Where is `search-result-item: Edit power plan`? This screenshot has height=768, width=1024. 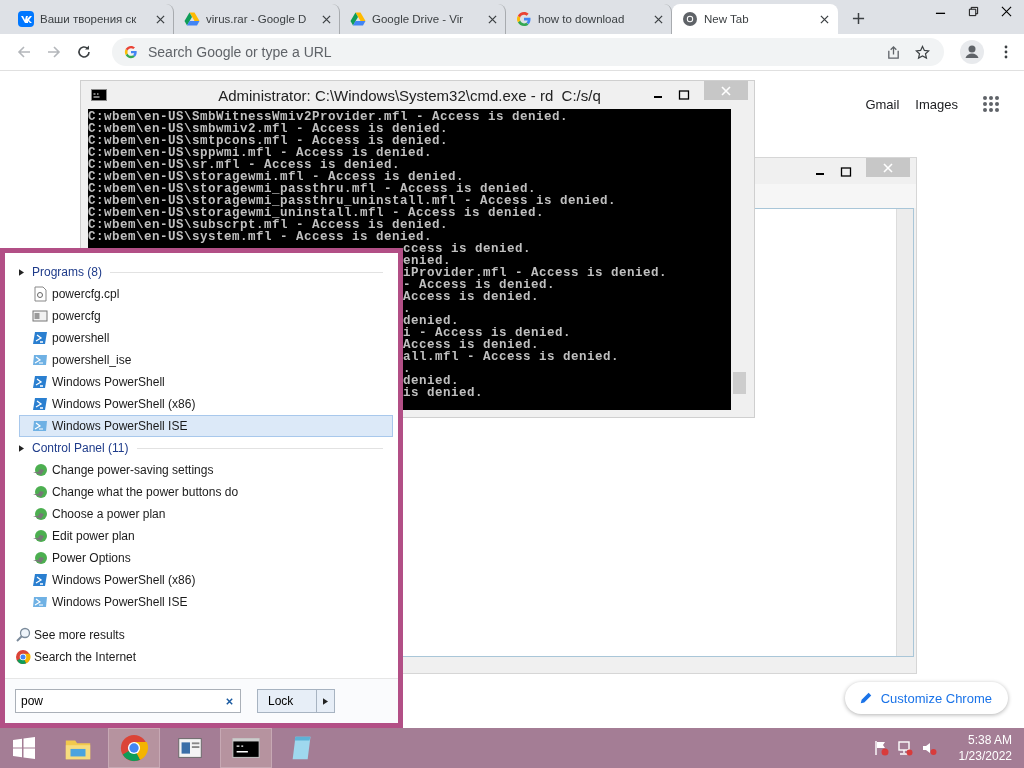 search-result-item: Edit power plan is located at coordinates (206, 536).